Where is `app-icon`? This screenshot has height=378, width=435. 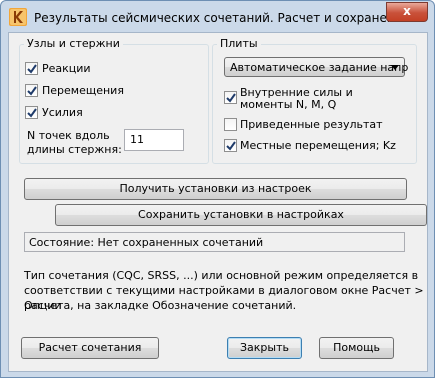 app-icon is located at coordinates (18, 17).